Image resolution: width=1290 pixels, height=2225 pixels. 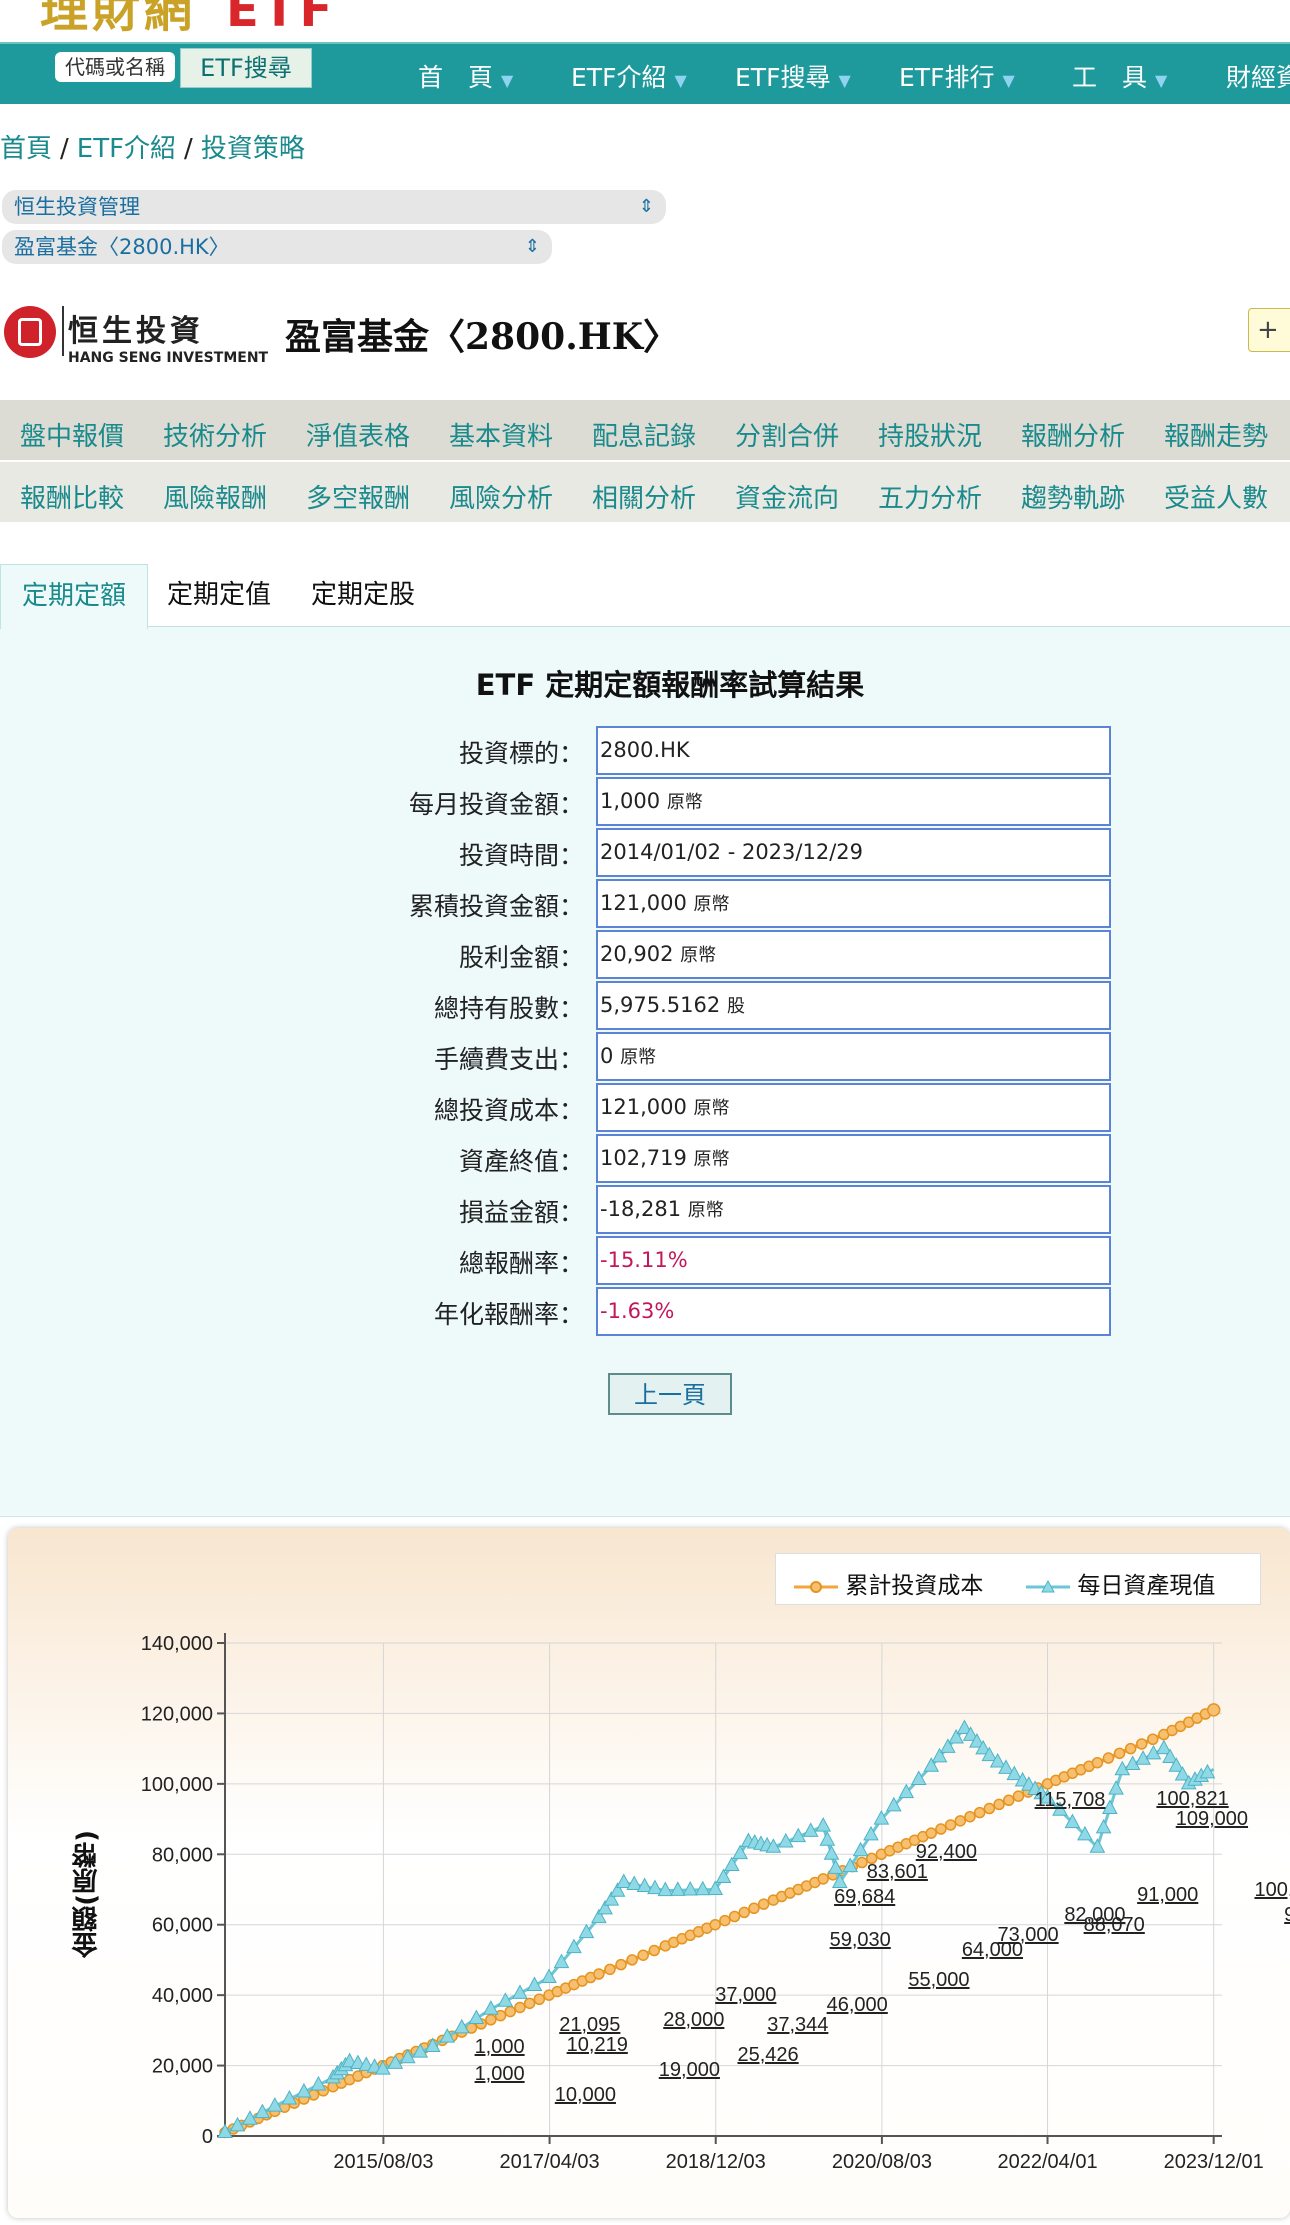 I want to click on result-value: 1,000 原幣, so click(x=853, y=801).